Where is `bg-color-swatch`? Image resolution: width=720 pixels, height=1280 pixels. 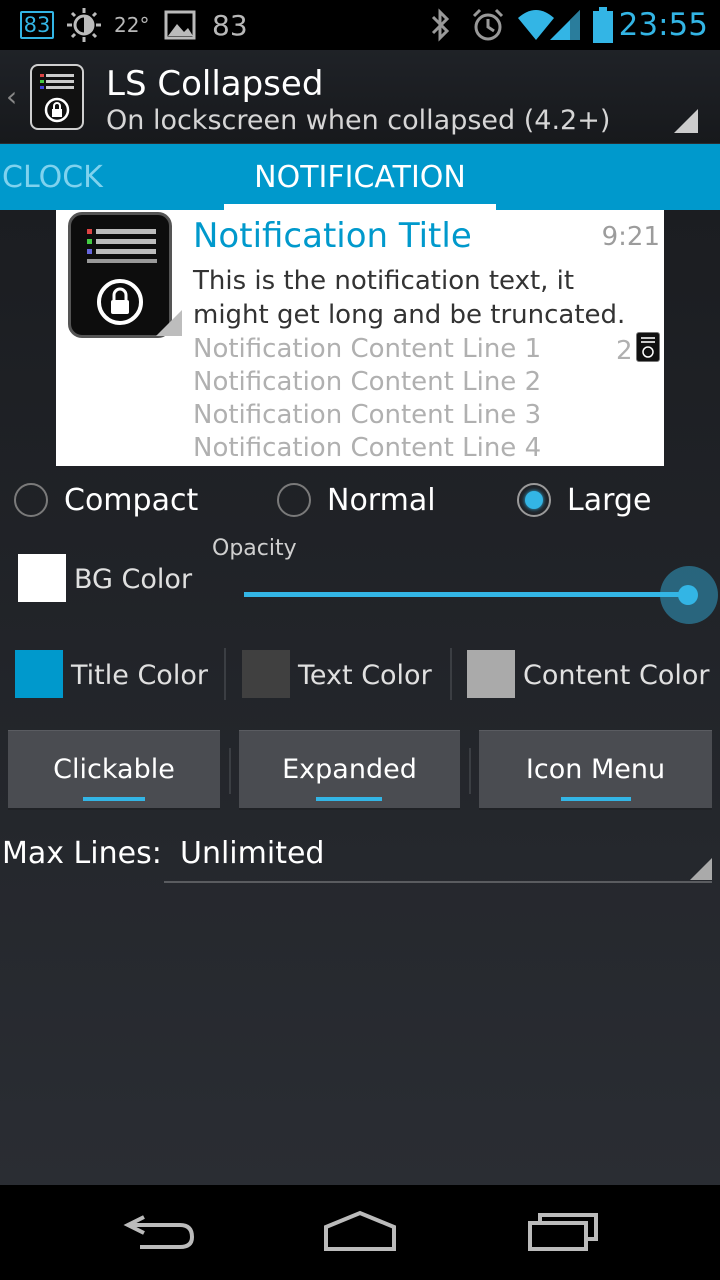 bg-color-swatch is located at coordinates (42, 578).